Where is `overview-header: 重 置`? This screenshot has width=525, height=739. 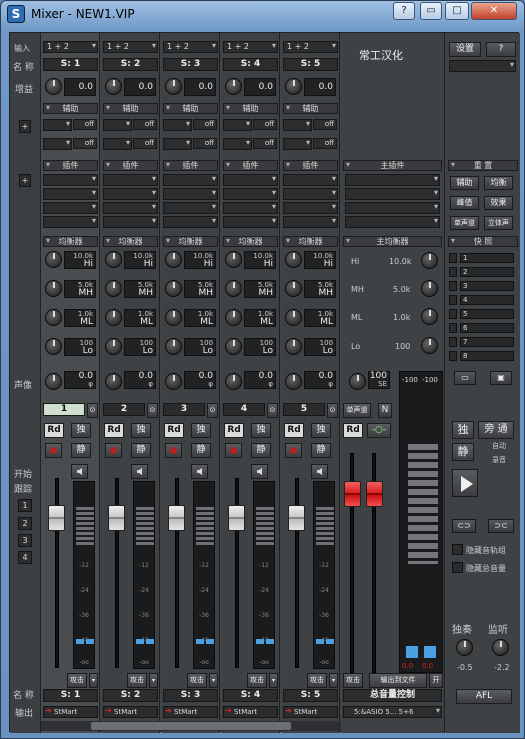
overview-header: 重 置 is located at coordinates (483, 165).